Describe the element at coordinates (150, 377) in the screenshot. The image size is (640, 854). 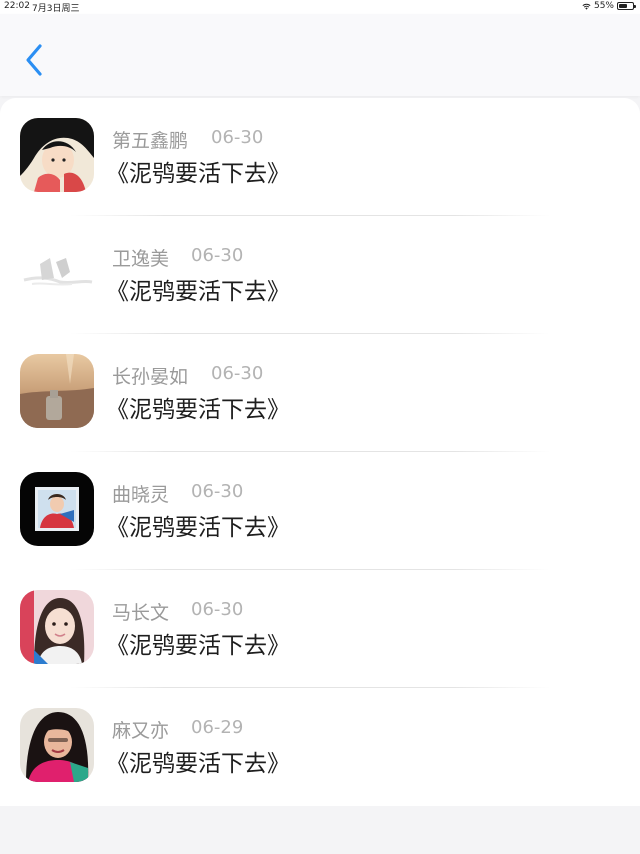
I see `user-name: 长孙晏如` at that location.